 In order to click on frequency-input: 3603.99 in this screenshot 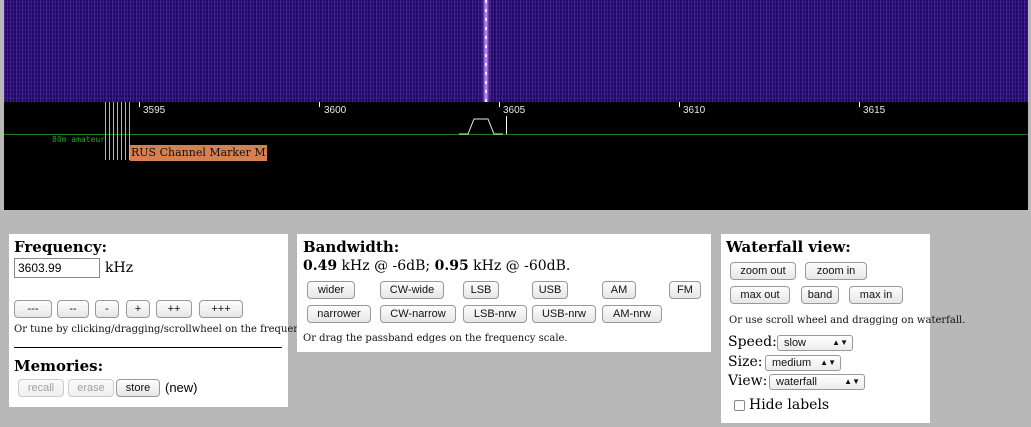, I will do `click(57, 268)`.